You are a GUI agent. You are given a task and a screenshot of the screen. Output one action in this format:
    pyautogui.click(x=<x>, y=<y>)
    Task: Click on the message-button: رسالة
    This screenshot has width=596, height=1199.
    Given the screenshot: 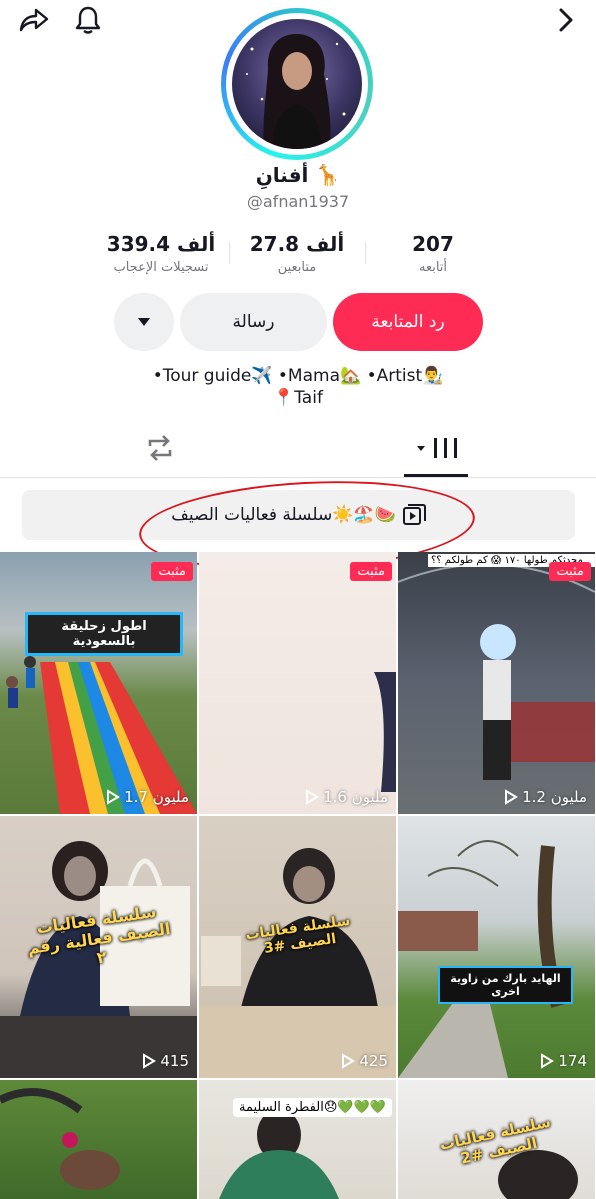 What is the action you would take?
    pyautogui.click(x=253, y=322)
    